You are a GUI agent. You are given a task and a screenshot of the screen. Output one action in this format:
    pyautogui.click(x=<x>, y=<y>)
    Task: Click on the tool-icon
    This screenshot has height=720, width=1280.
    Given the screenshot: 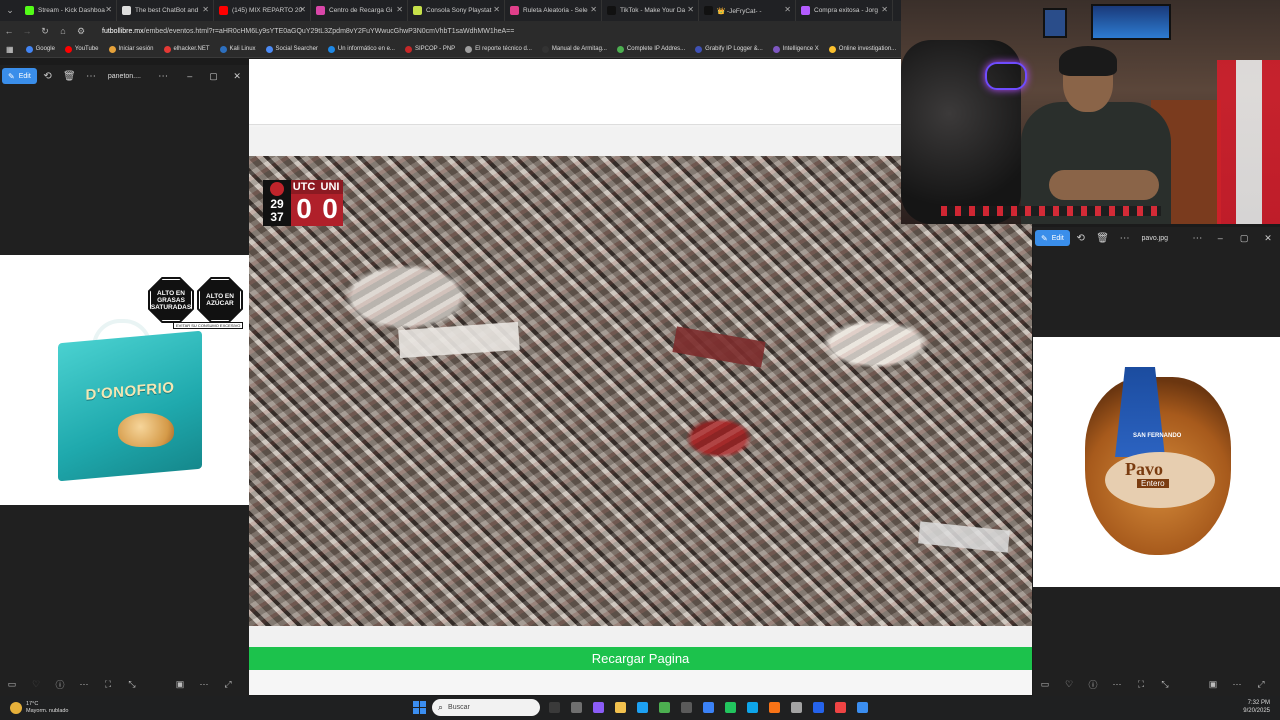 What is the action you would take?
    pyautogui.click(x=840, y=707)
    